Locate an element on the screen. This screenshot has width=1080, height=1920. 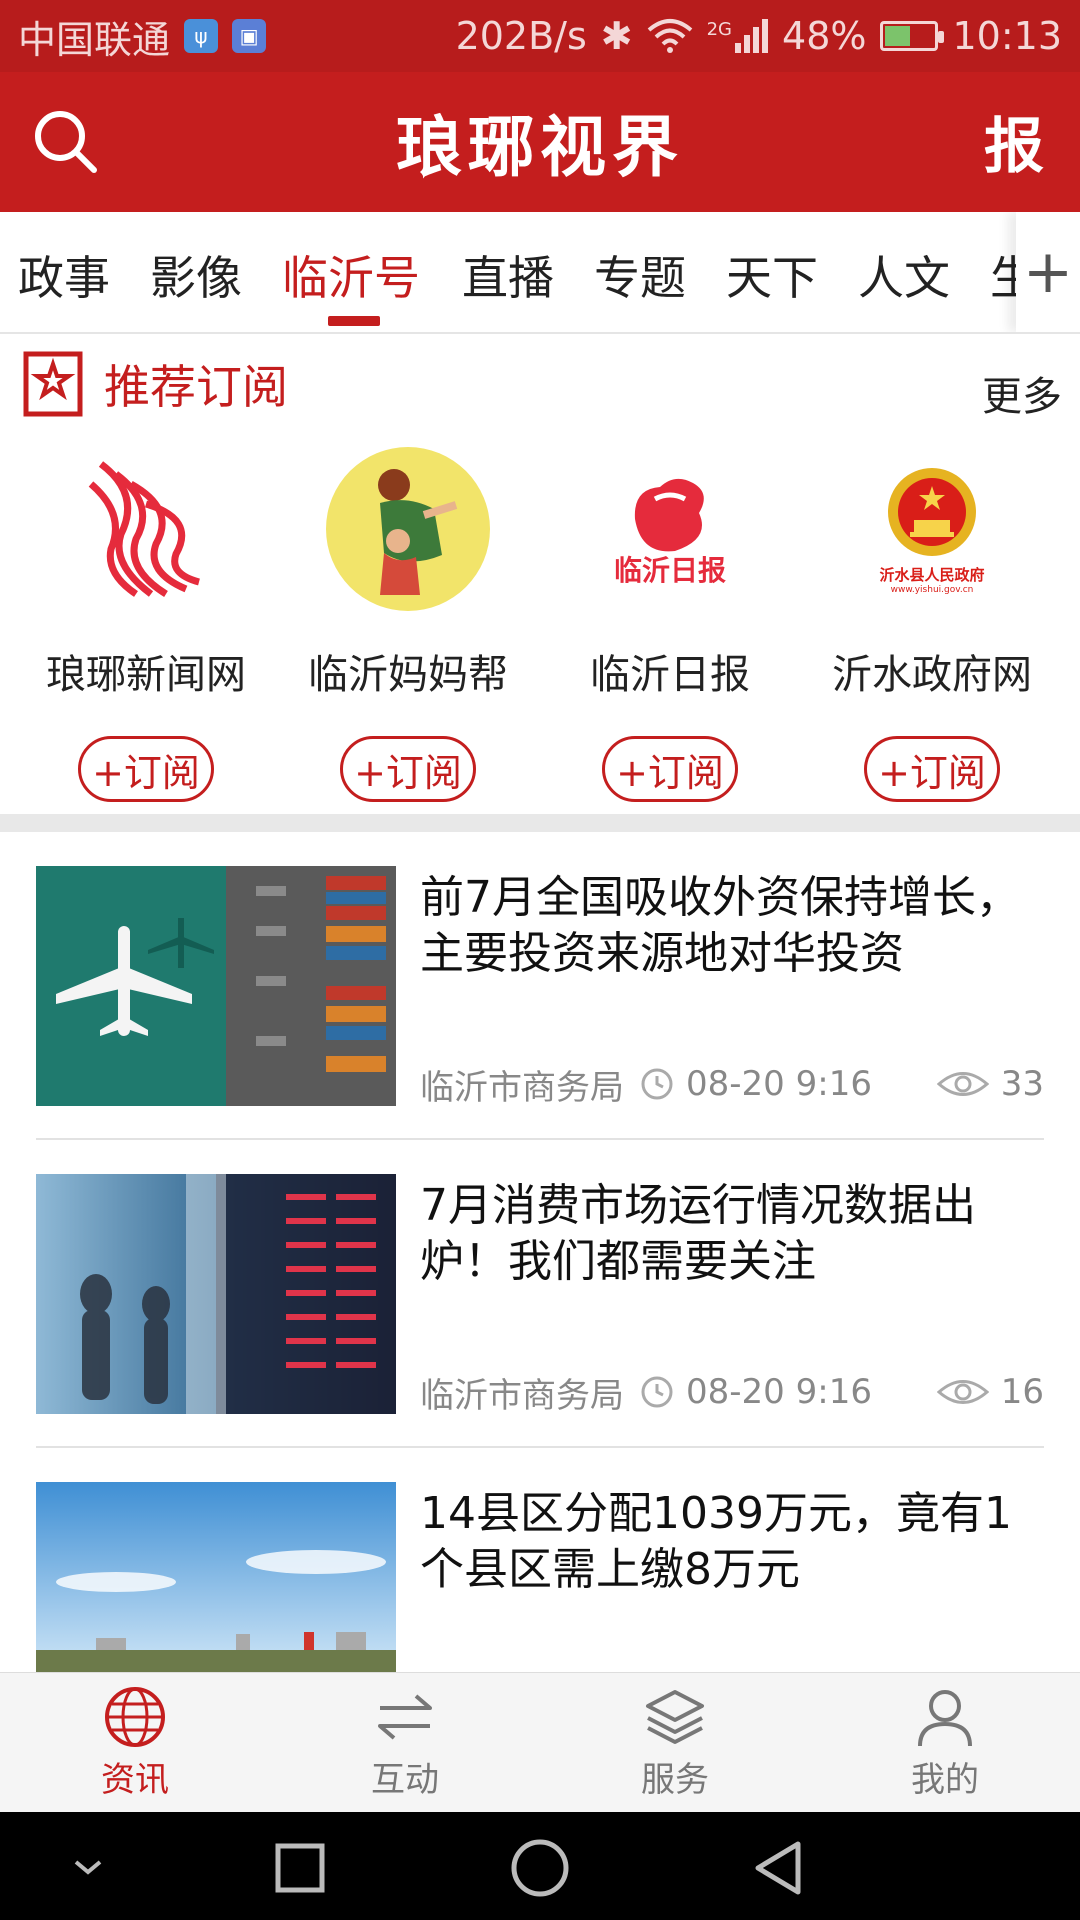
bottom-navigation: 资讯 互动 服务 我的 is located at coordinates (540, 1742).